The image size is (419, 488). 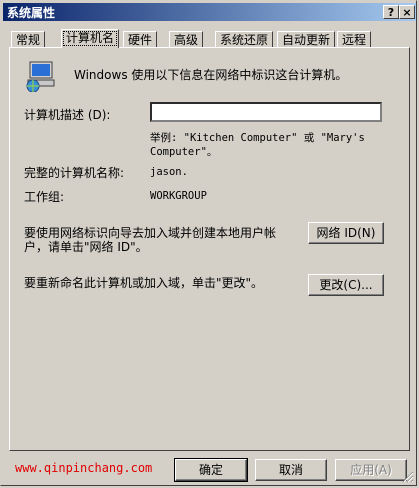 What do you see at coordinates (209, 38) in the screenshot?
I see `tab-strip: 常规 计算机名 硬件 高级 系统还原 自动更新 远程` at bounding box center [209, 38].